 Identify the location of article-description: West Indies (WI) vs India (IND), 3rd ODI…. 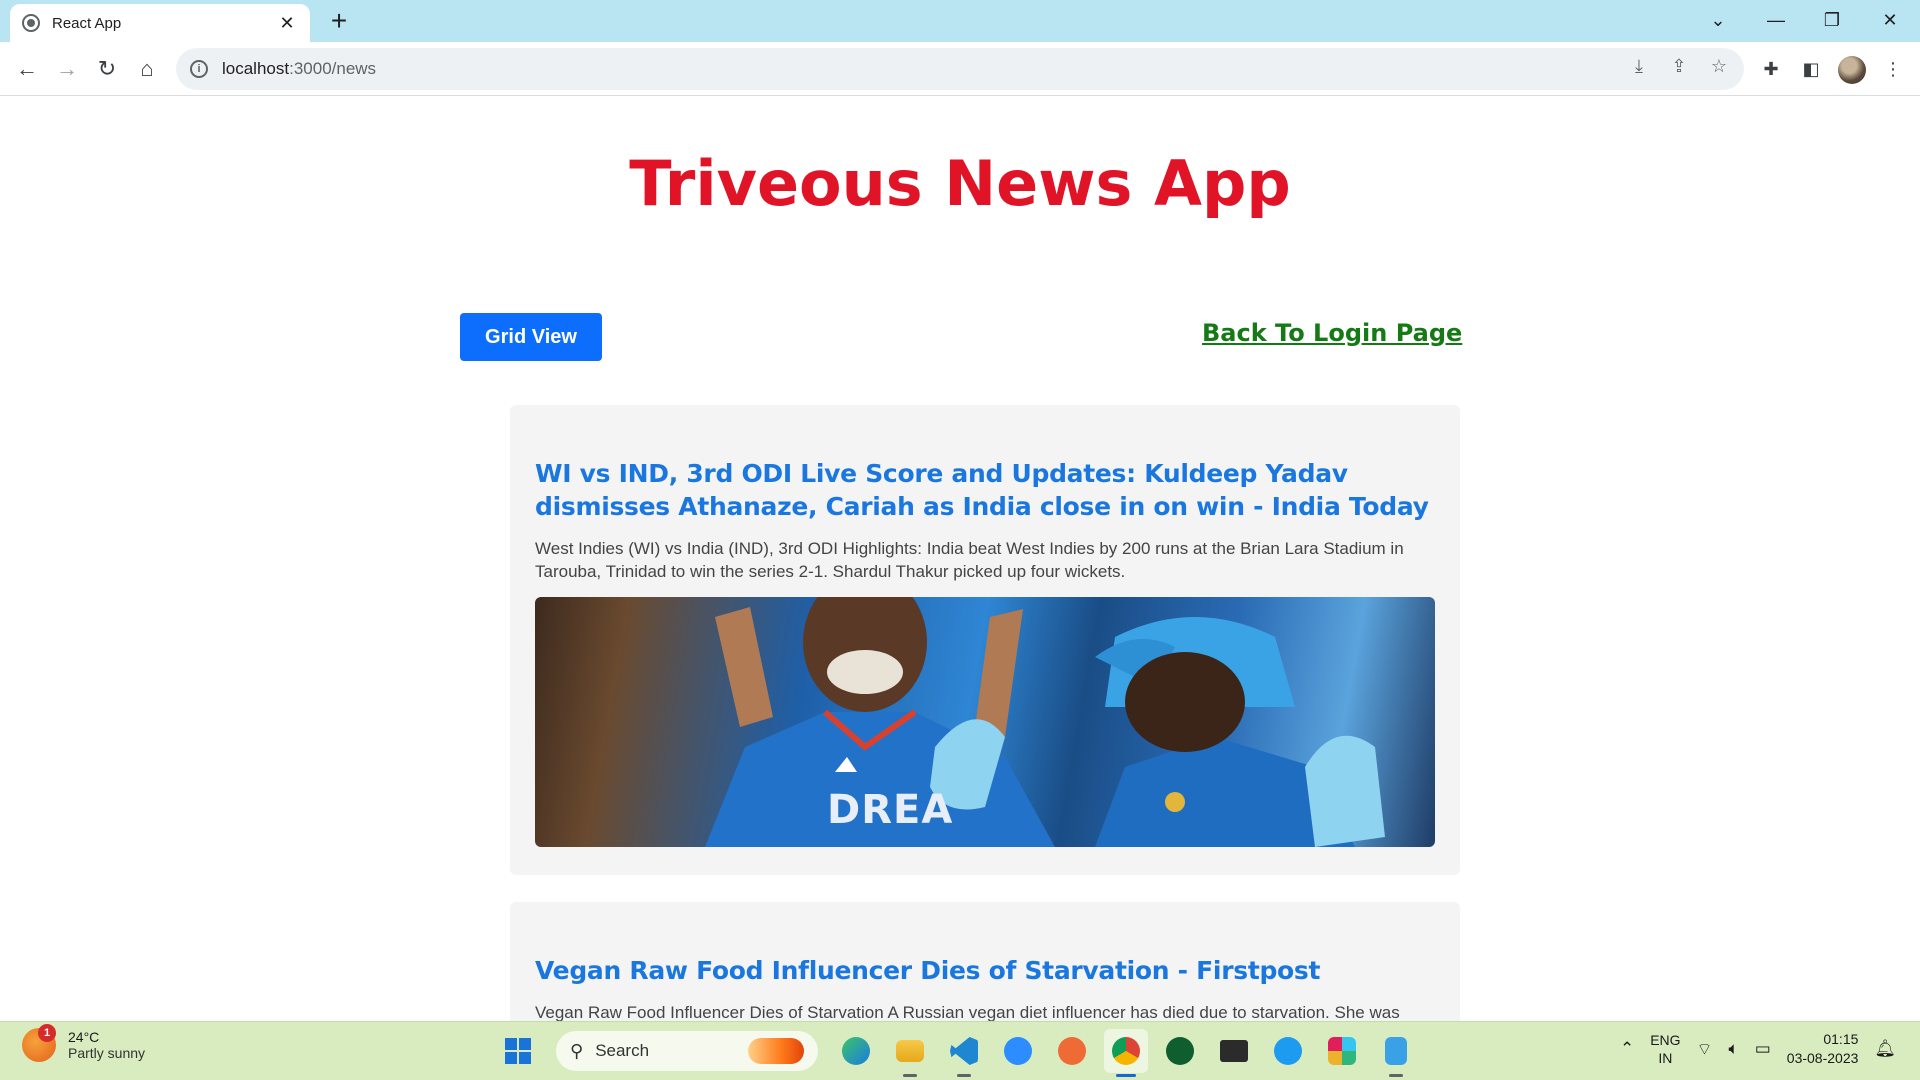
(969, 560).